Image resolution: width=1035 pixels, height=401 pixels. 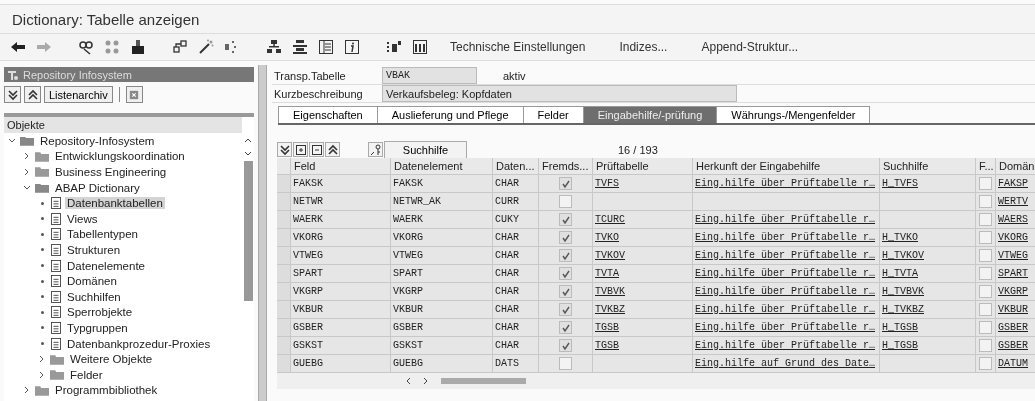 I want to click on tree-item: Weitere Objekte, so click(x=123, y=359).